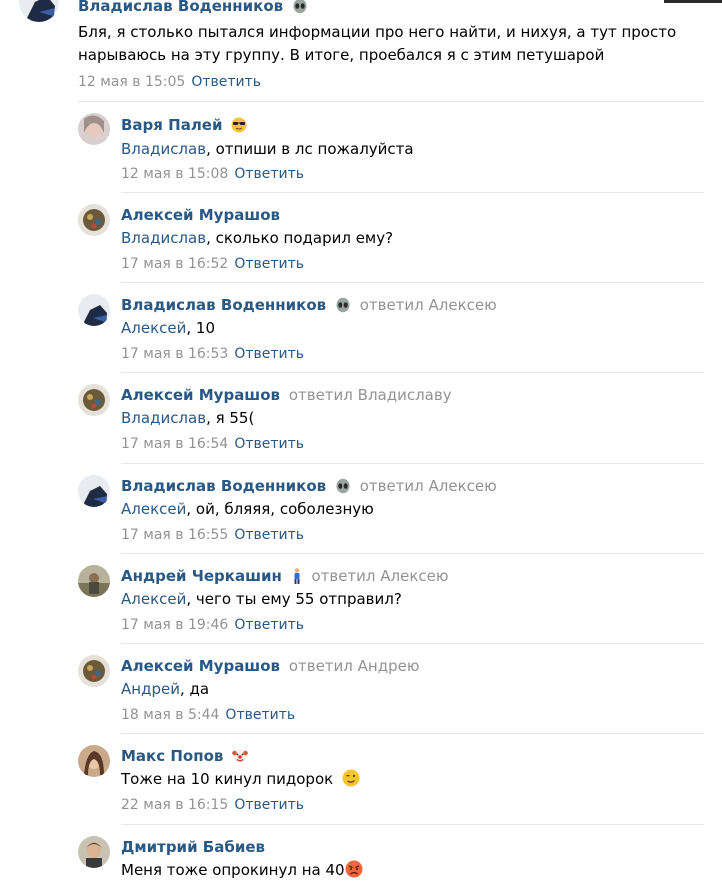 The height and width of the screenshot is (882, 722). Describe the element at coordinates (174, 174) in the screenshot. I see `comment-date: 12 мая в 15:08` at that location.